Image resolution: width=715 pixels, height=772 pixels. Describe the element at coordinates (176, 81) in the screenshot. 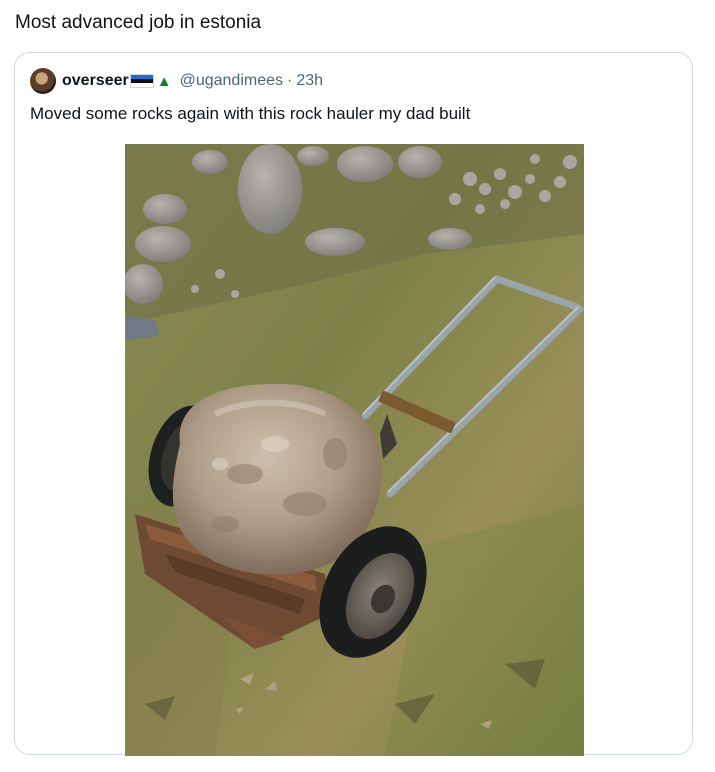

I see `quoted-tweet-header: overseer ▲ @ugandimees · 23h` at that location.